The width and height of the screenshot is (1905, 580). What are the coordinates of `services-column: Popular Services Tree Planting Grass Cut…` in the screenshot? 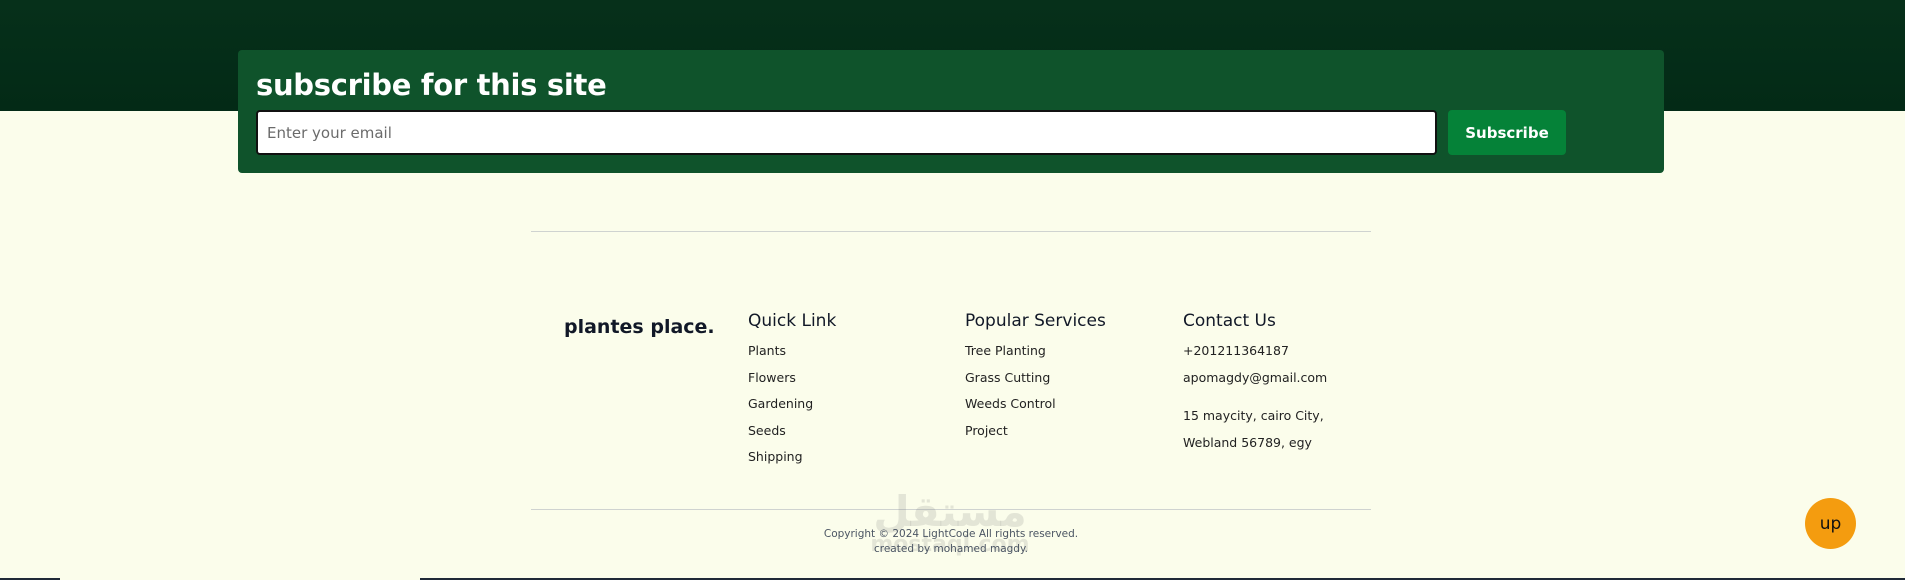 It's located at (1035, 380).